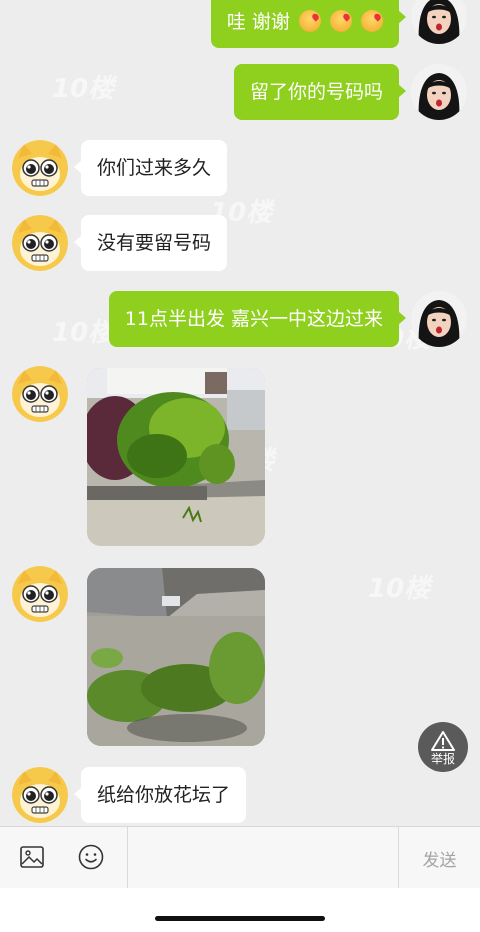 This screenshot has height=932, width=480. I want to click on report-button: 举报, so click(443, 747).